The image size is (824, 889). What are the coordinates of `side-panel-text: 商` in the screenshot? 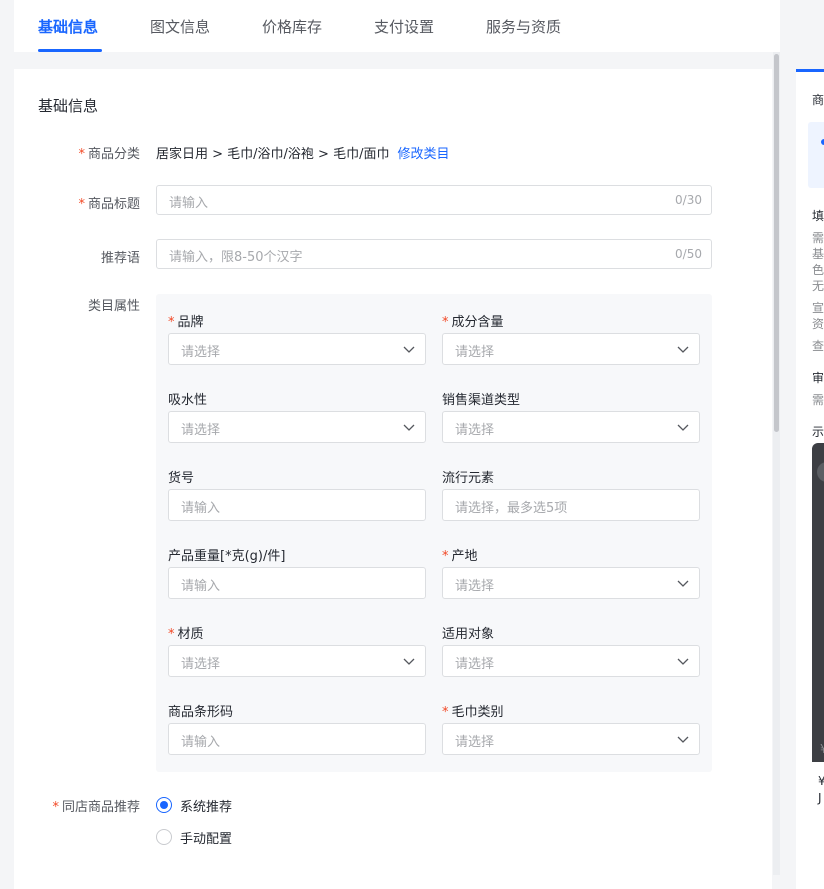 It's located at (818, 100).